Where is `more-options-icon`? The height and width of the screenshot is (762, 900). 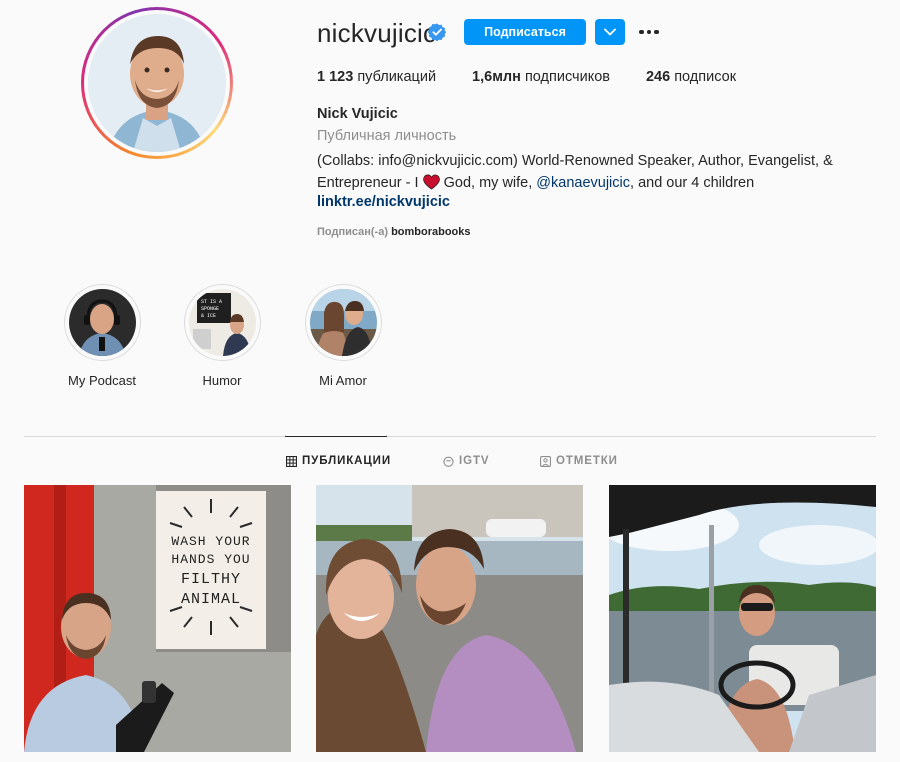 more-options-icon is located at coordinates (649, 32).